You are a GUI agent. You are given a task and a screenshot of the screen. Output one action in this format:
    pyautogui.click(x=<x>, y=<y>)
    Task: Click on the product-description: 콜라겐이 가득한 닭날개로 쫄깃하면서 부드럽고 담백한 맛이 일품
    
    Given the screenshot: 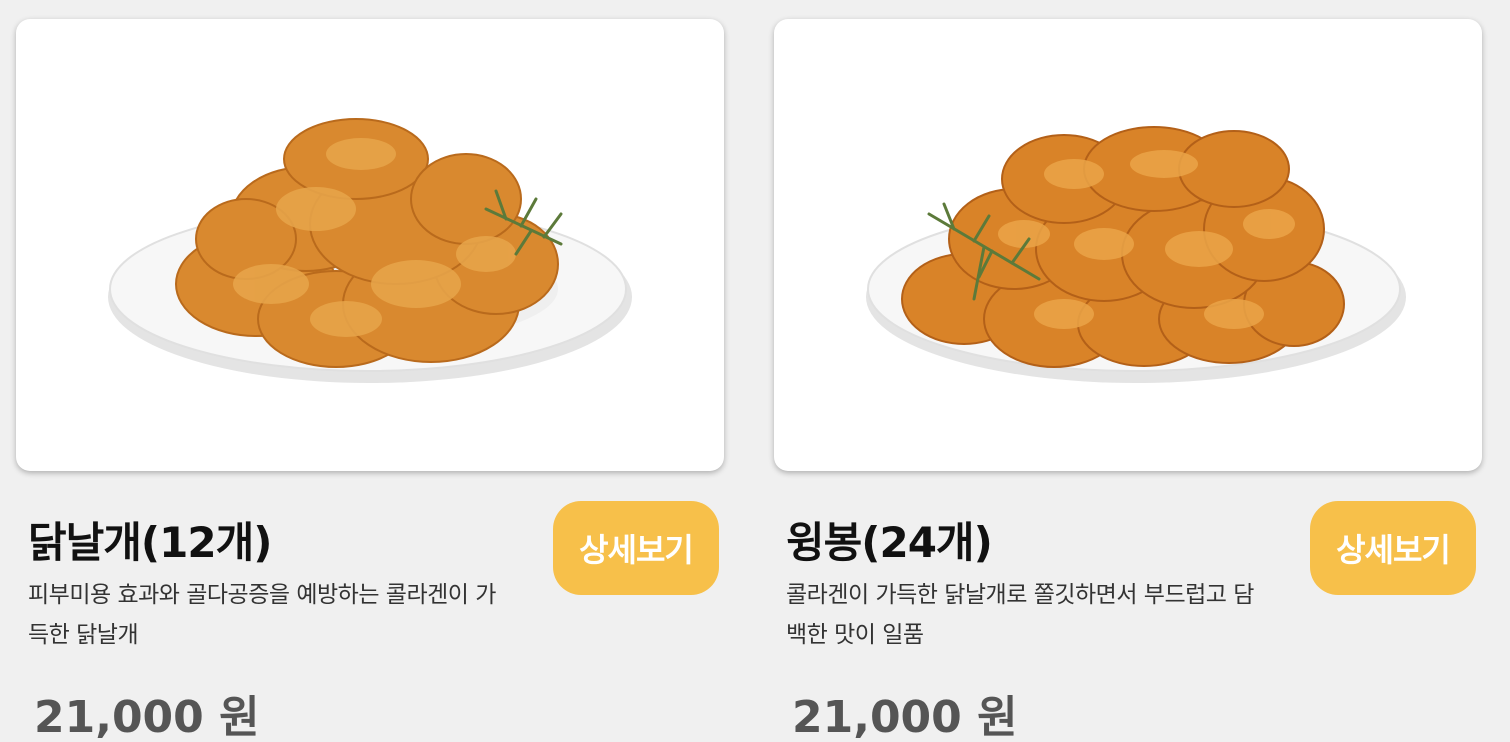 What is the action you would take?
    pyautogui.click(x=1020, y=615)
    